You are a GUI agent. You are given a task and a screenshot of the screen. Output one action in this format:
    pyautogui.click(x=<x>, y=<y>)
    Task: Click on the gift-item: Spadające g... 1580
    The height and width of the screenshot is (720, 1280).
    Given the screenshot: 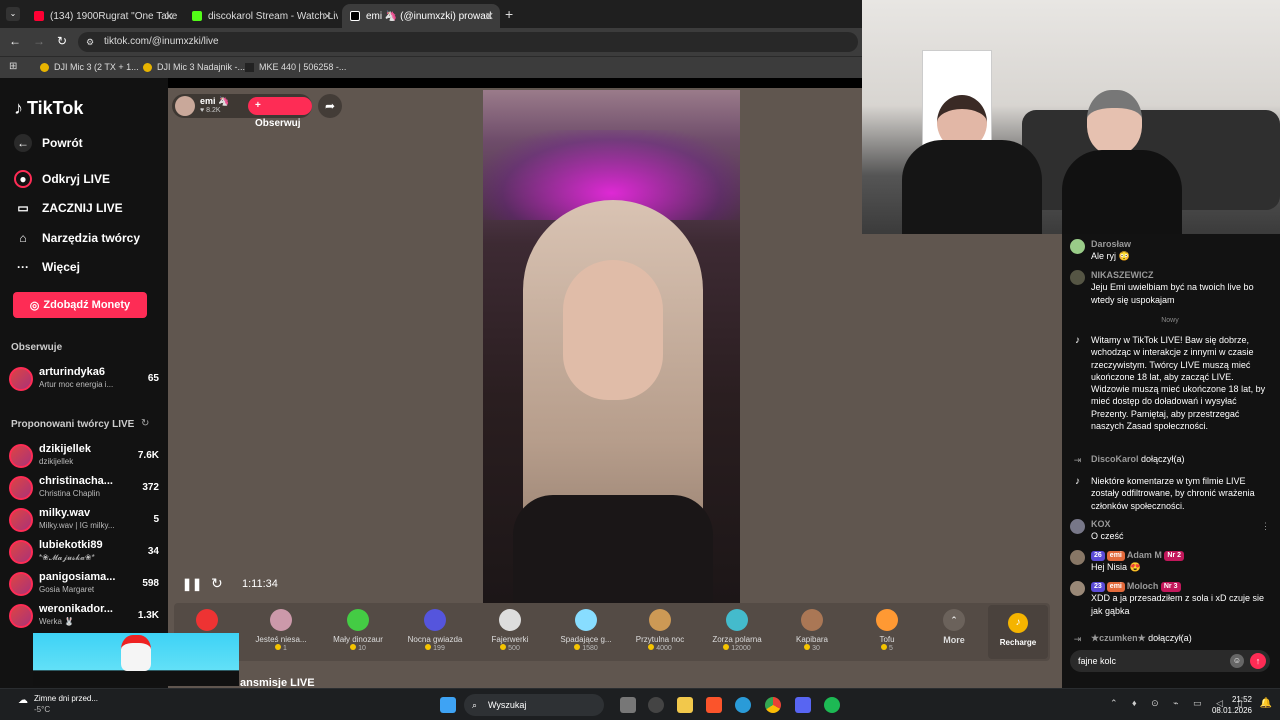 What is the action you would take?
    pyautogui.click(x=586, y=631)
    